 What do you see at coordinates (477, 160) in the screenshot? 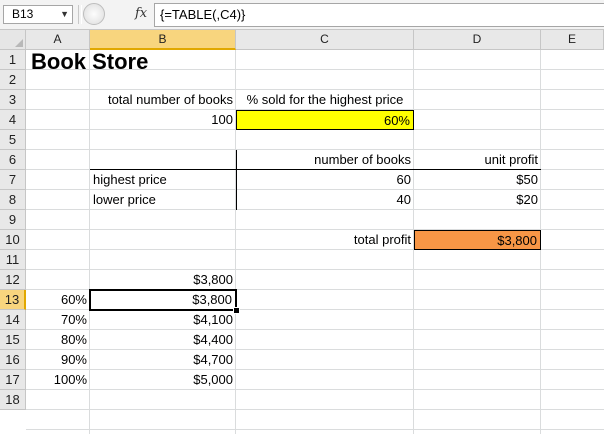
I see `unit-profit-header: unit profit` at bounding box center [477, 160].